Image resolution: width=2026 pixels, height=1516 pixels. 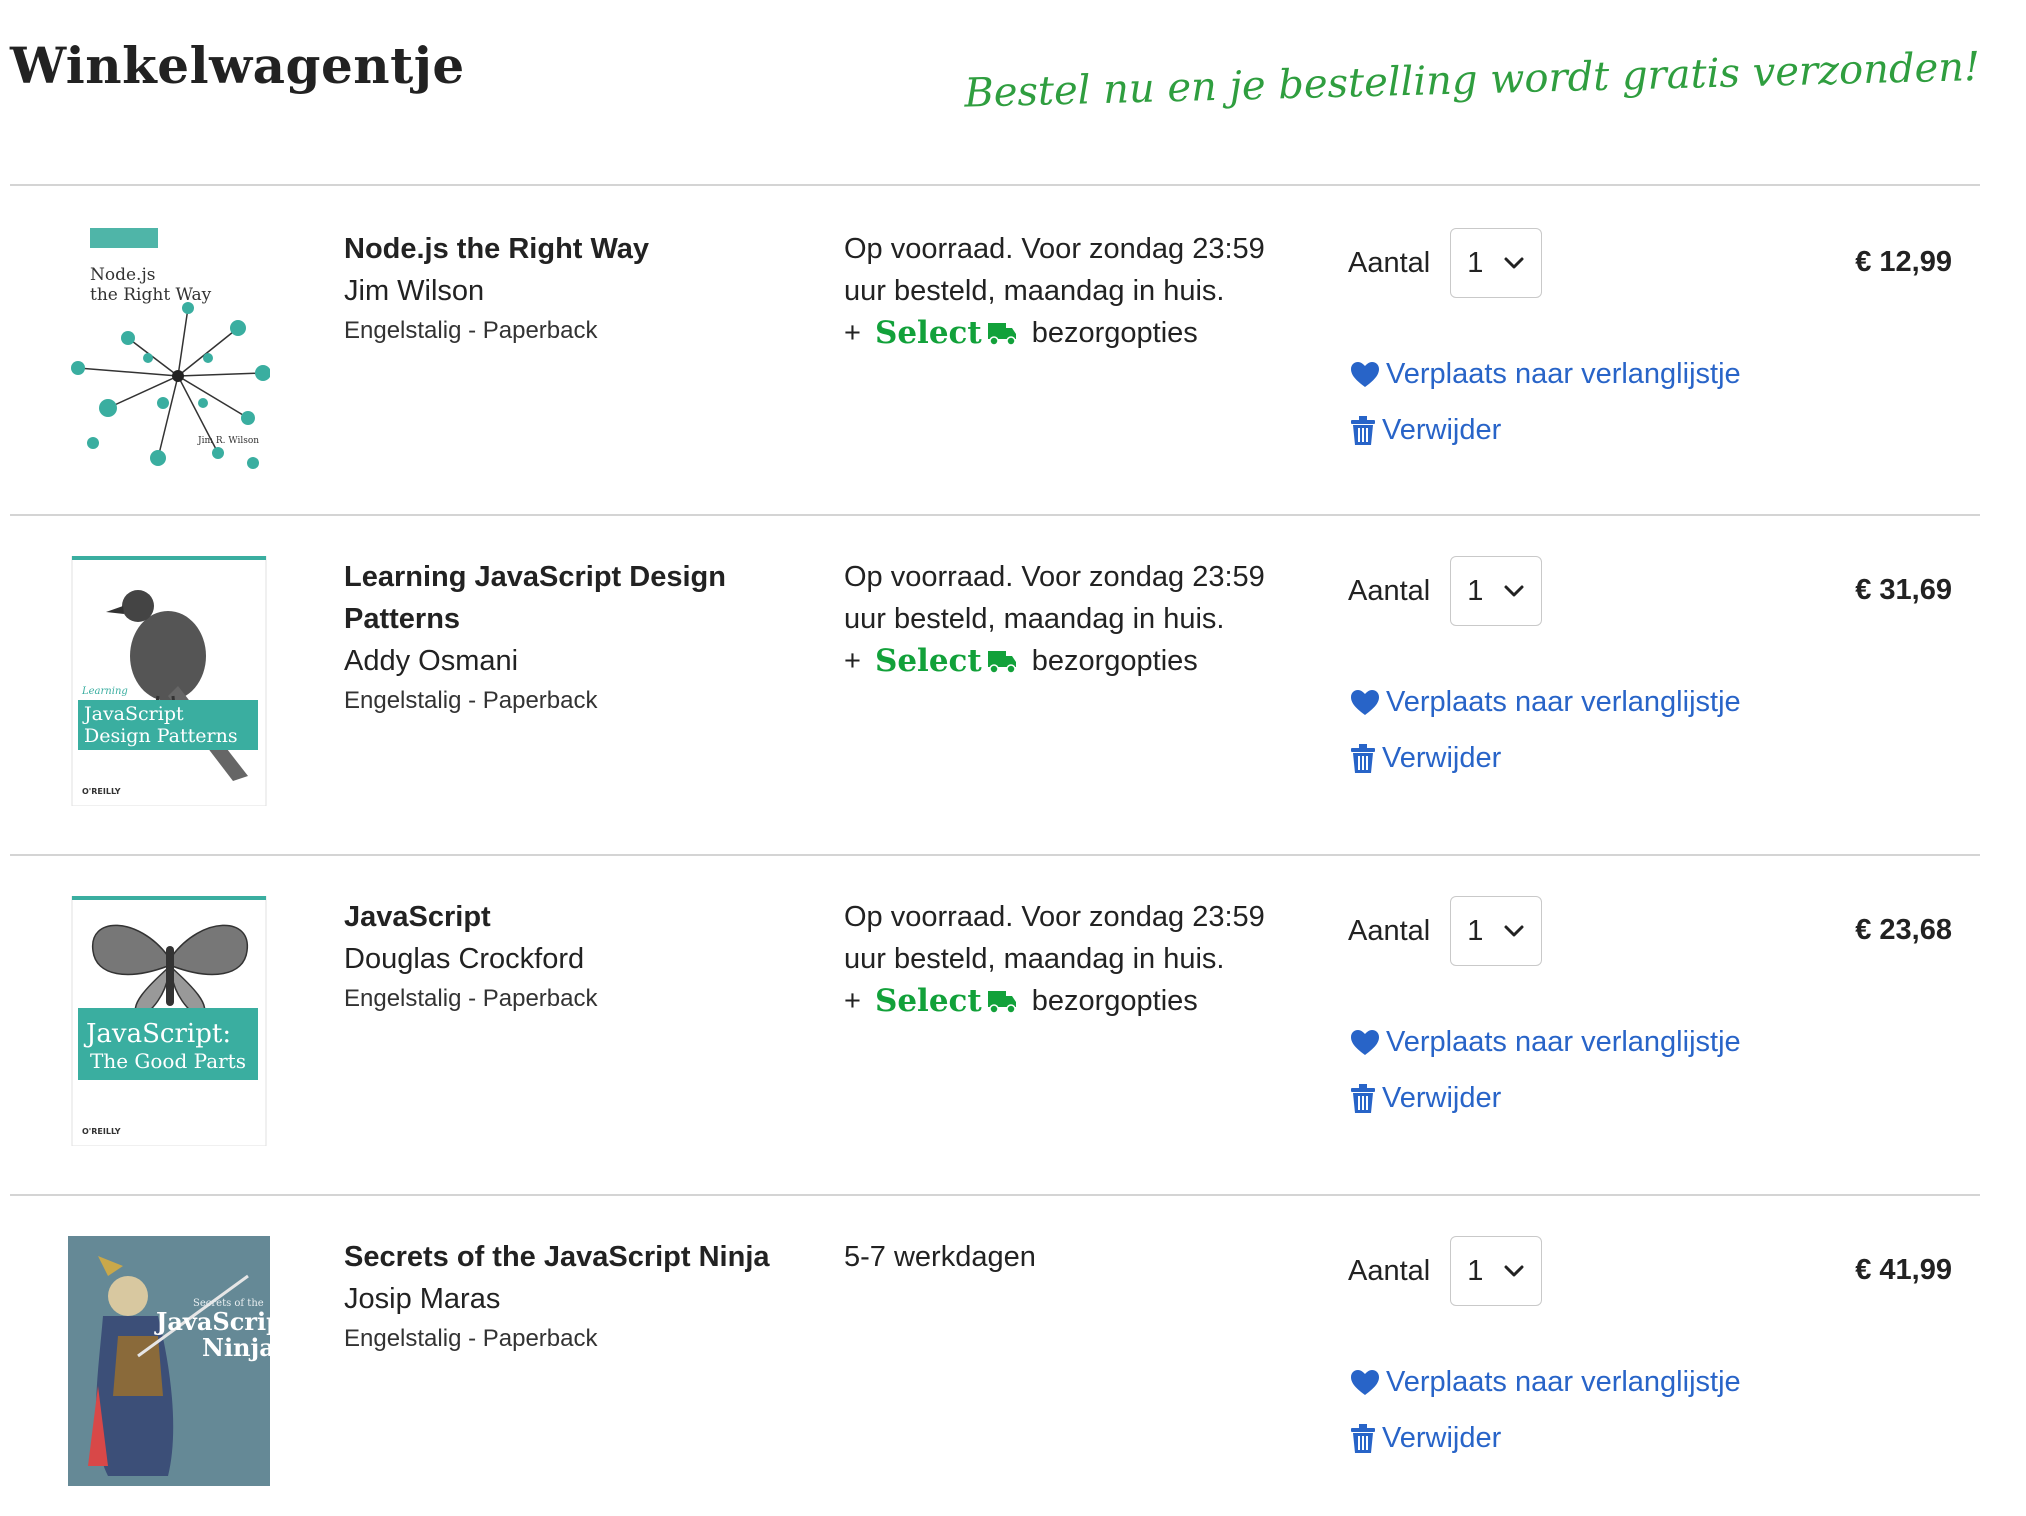 What do you see at coordinates (1903, 262) in the screenshot?
I see `item-price: € 12,99` at bounding box center [1903, 262].